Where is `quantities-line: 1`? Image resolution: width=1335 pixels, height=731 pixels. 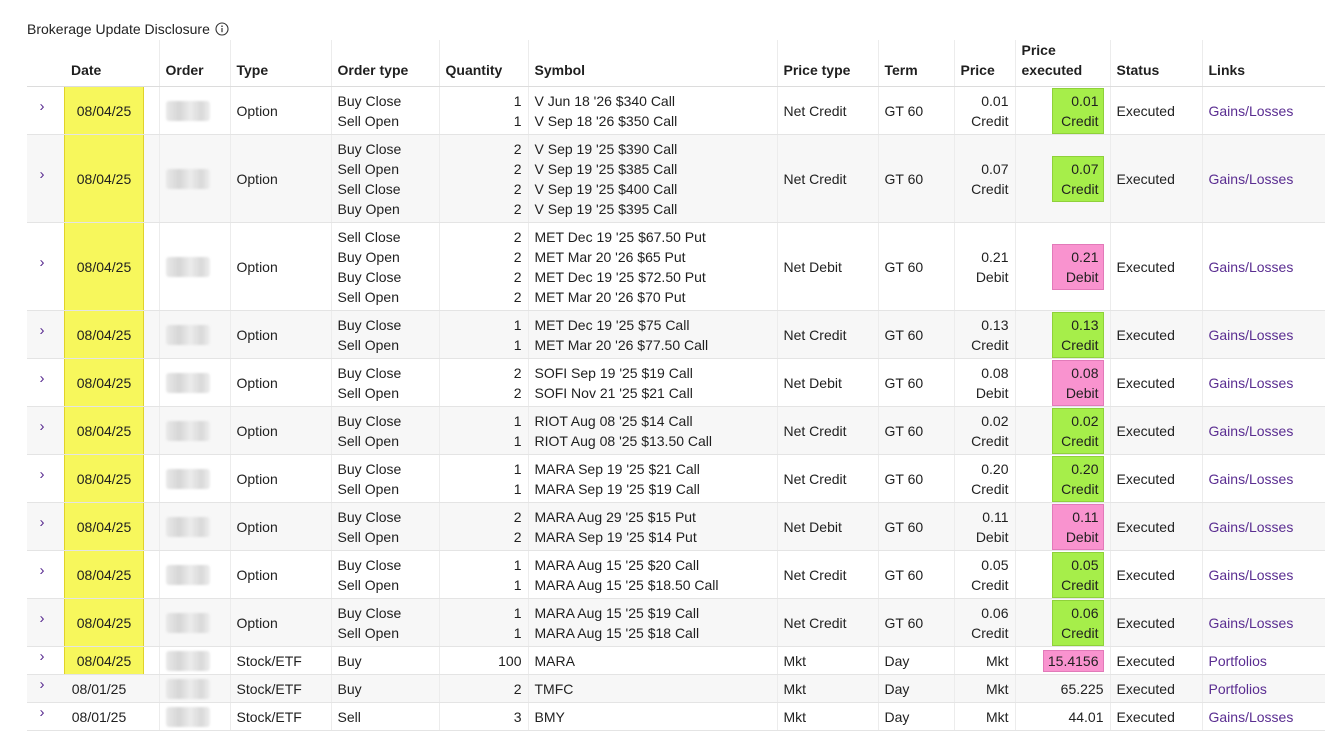 quantities-line: 1 is located at coordinates (517, 420).